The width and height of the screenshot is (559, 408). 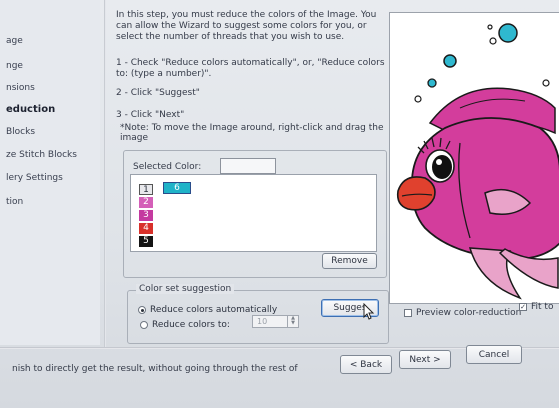 What do you see at coordinates (150, 115) in the screenshot?
I see `instruction-step-3: 3 - Click "Next"` at bounding box center [150, 115].